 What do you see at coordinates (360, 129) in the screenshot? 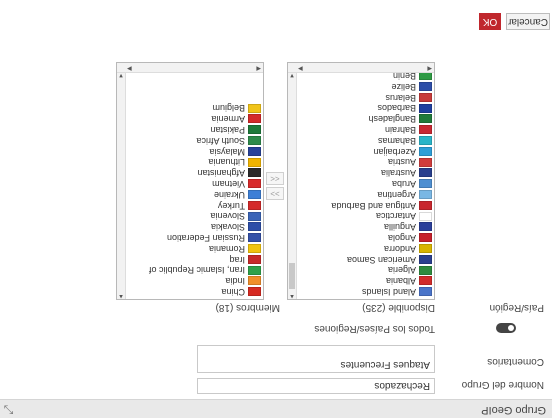
I see `available-country-item: Bahrain` at bounding box center [360, 129].